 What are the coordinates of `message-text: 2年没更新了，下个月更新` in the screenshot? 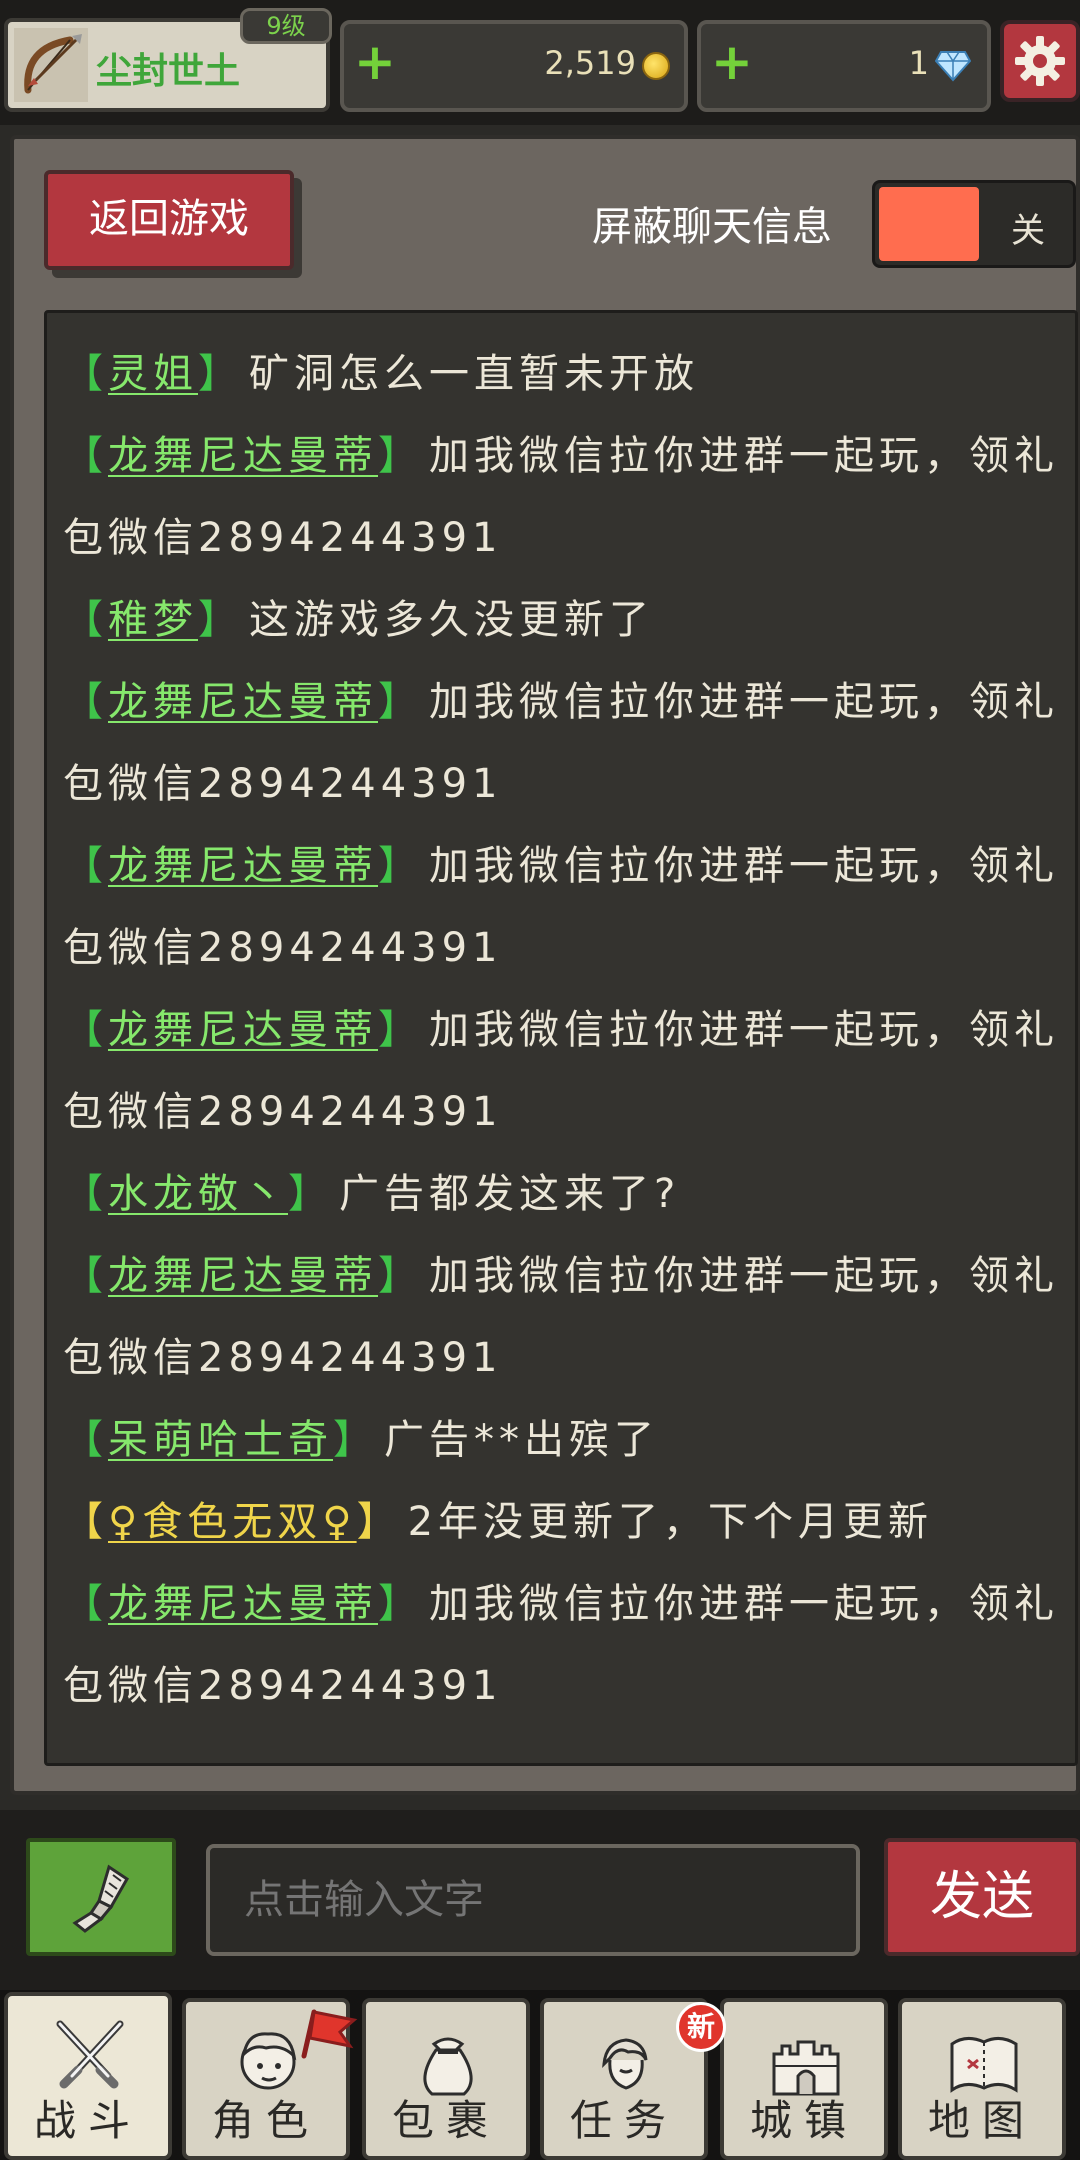 It's located at (670, 1522).